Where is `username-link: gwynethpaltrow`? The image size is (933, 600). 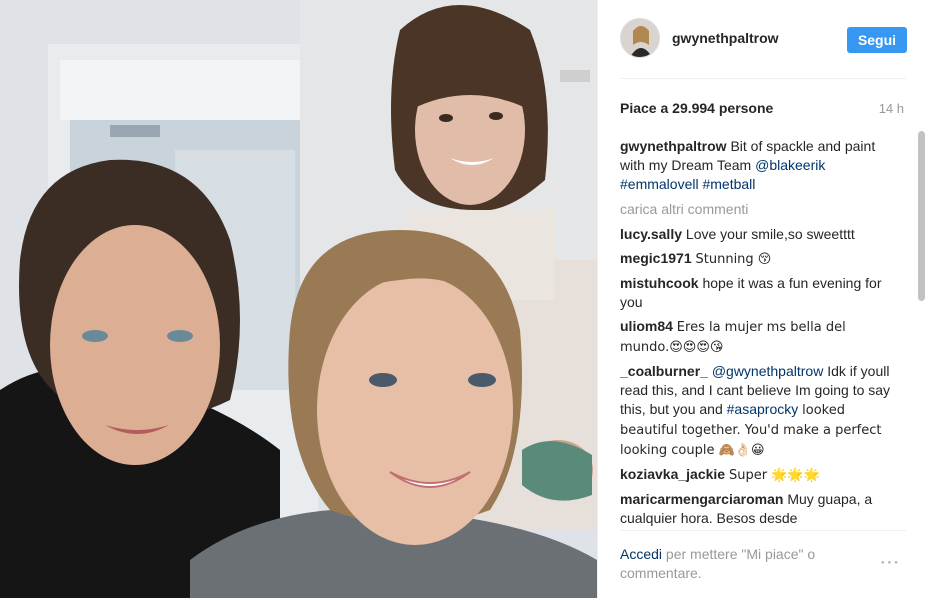 username-link: gwynethpaltrow is located at coordinates (725, 38).